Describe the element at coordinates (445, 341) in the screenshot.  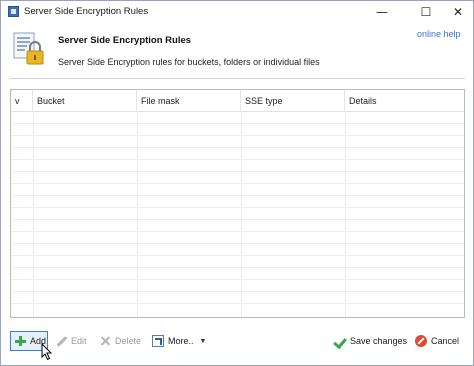
I see `cancel-button-label: Cancel` at that location.